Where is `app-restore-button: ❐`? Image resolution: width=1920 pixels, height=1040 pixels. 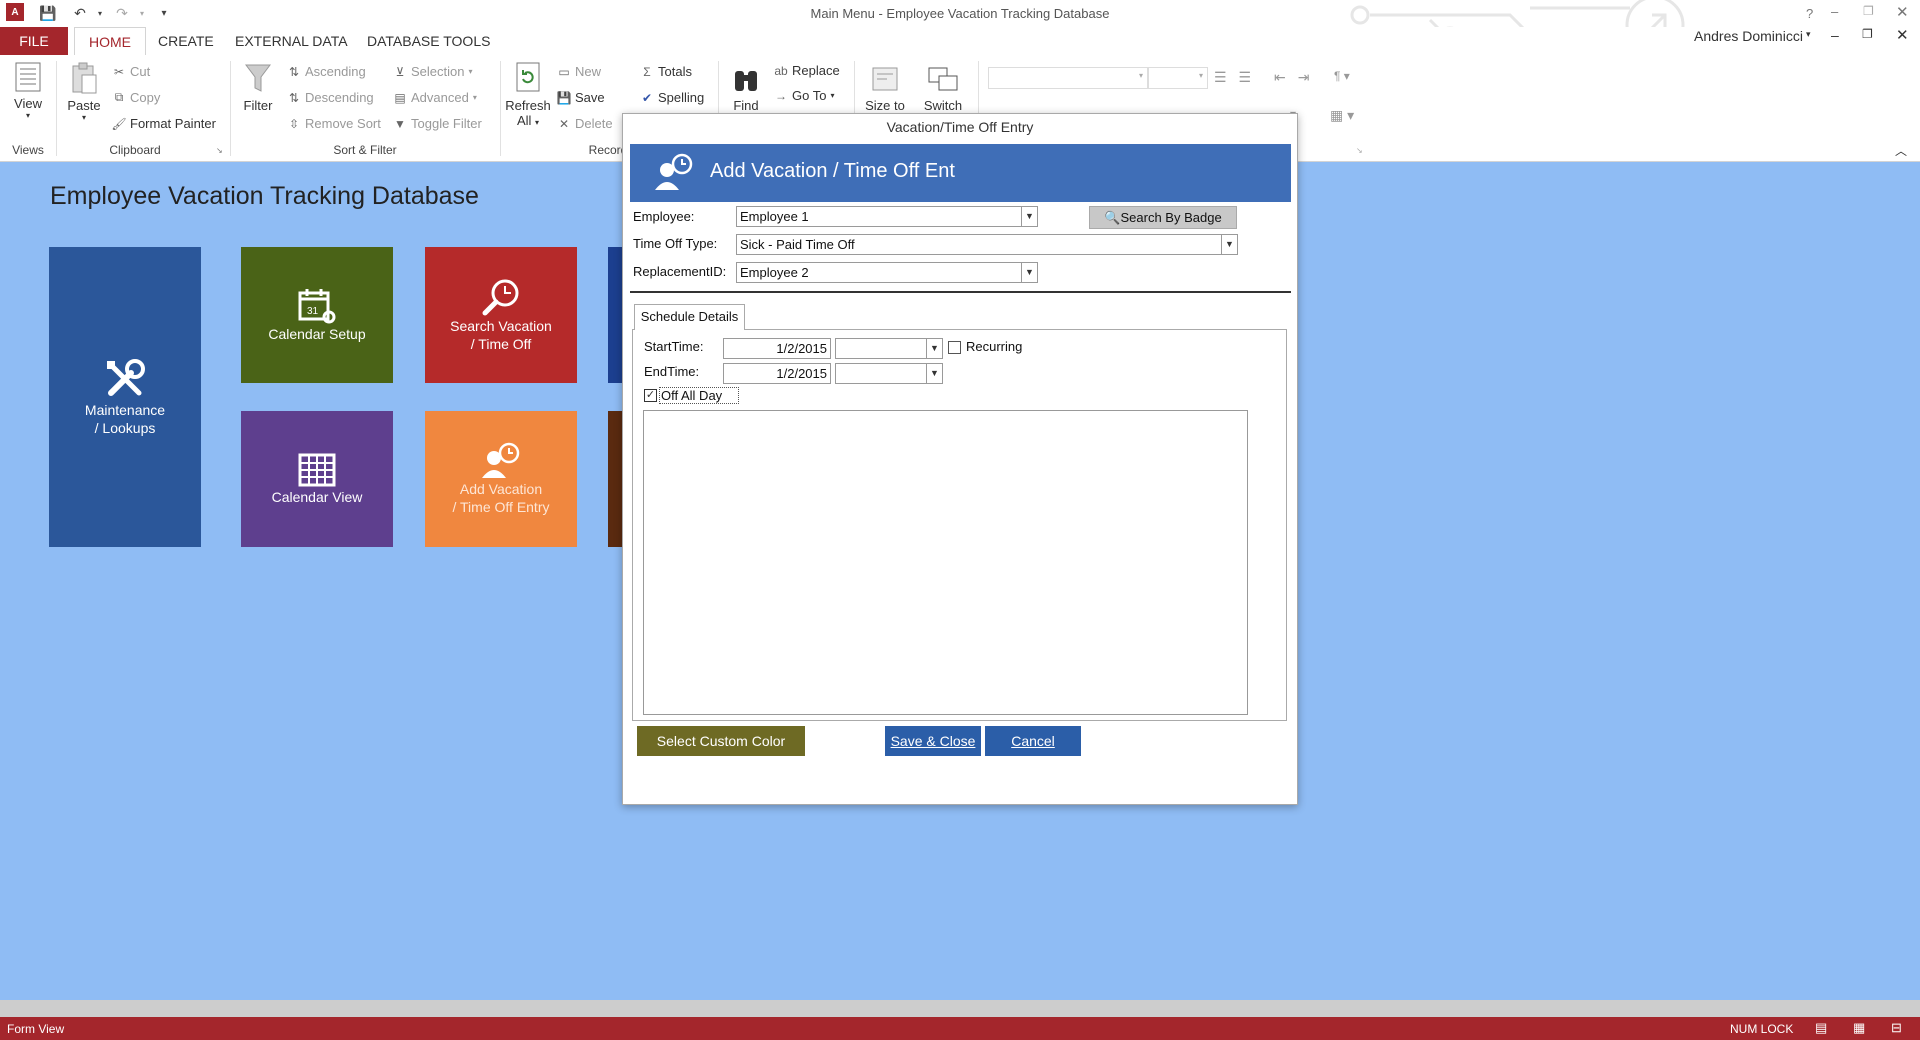 app-restore-button: ❐ is located at coordinates (1867, 34).